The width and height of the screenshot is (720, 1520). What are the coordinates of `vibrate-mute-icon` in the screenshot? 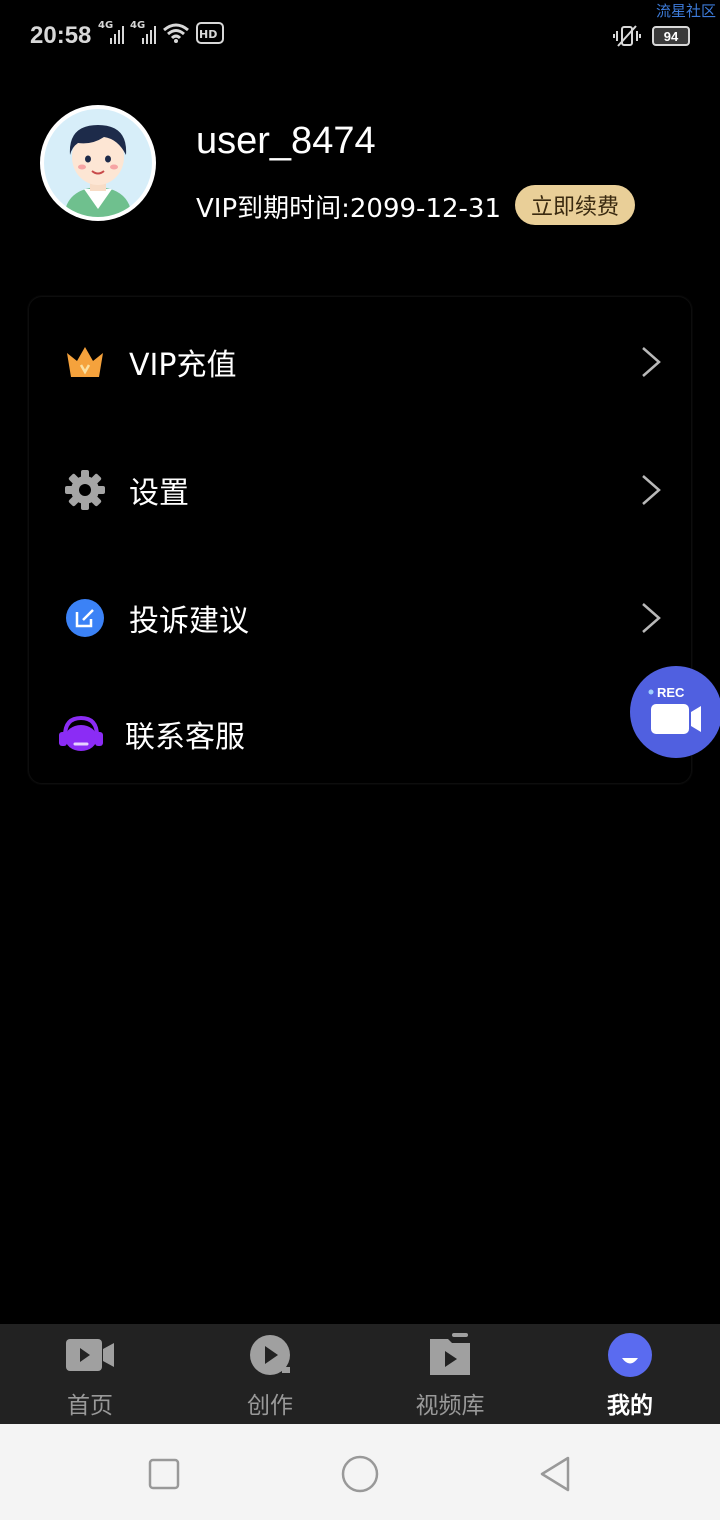 It's located at (627, 36).